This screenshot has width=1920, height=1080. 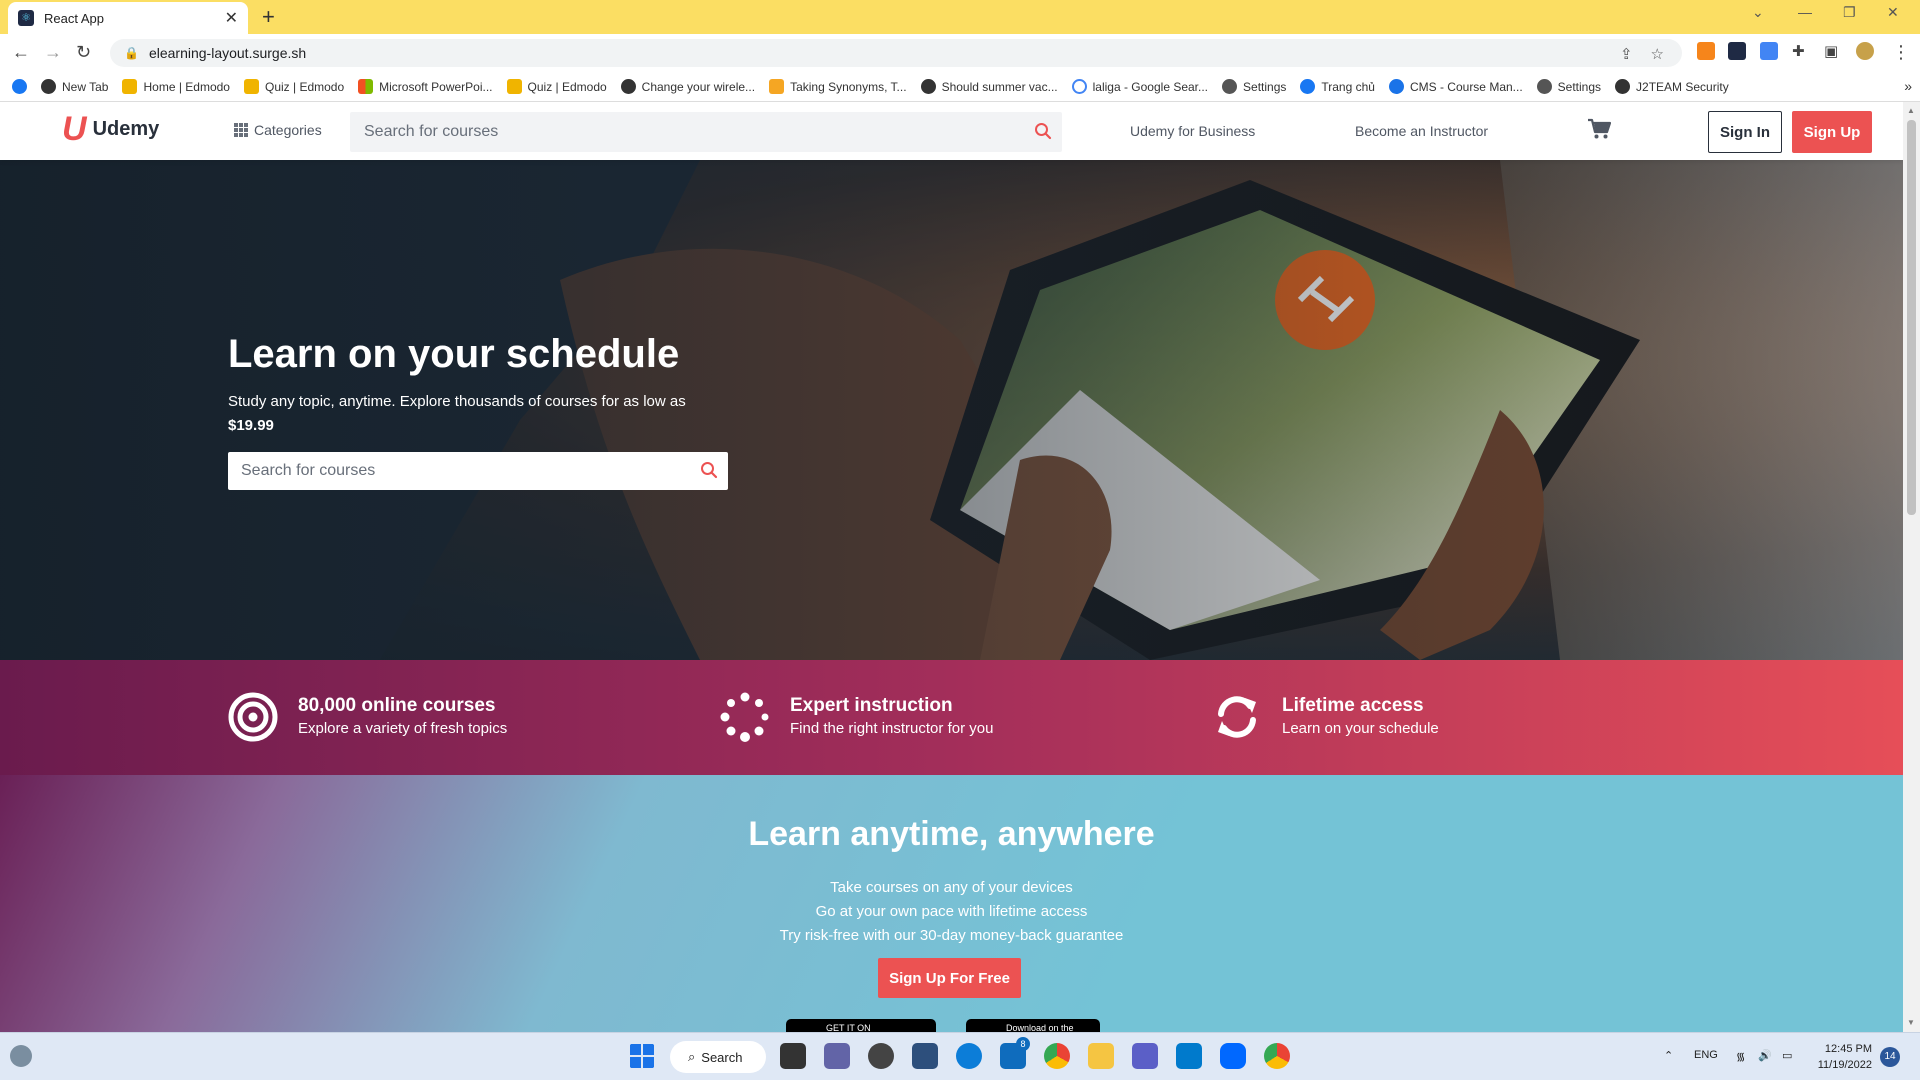 I want to click on edmodo-icon, so click(x=130, y=86).